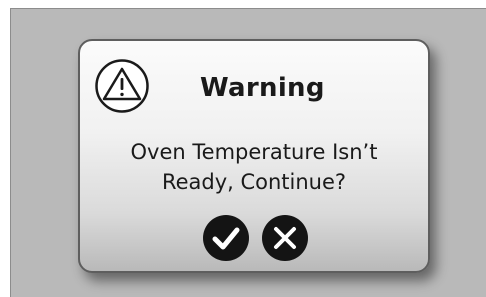  What do you see at coordinates (254, 152) in the screenshot?
I see `dialog-message-line-1: Oven Temperature Isn’t` at bounding box center [254, 152].